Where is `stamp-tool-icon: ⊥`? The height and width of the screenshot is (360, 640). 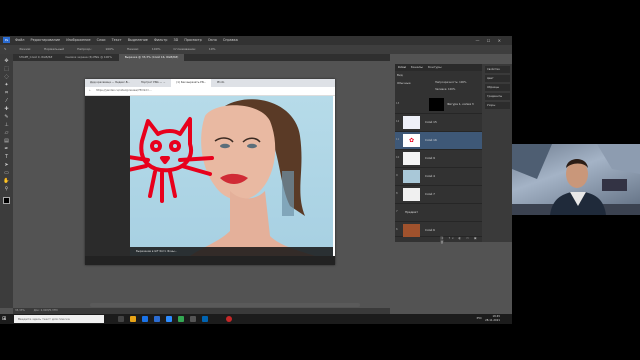
stamp-tool-icon: ⊥ is located at coordinates (6, 125).